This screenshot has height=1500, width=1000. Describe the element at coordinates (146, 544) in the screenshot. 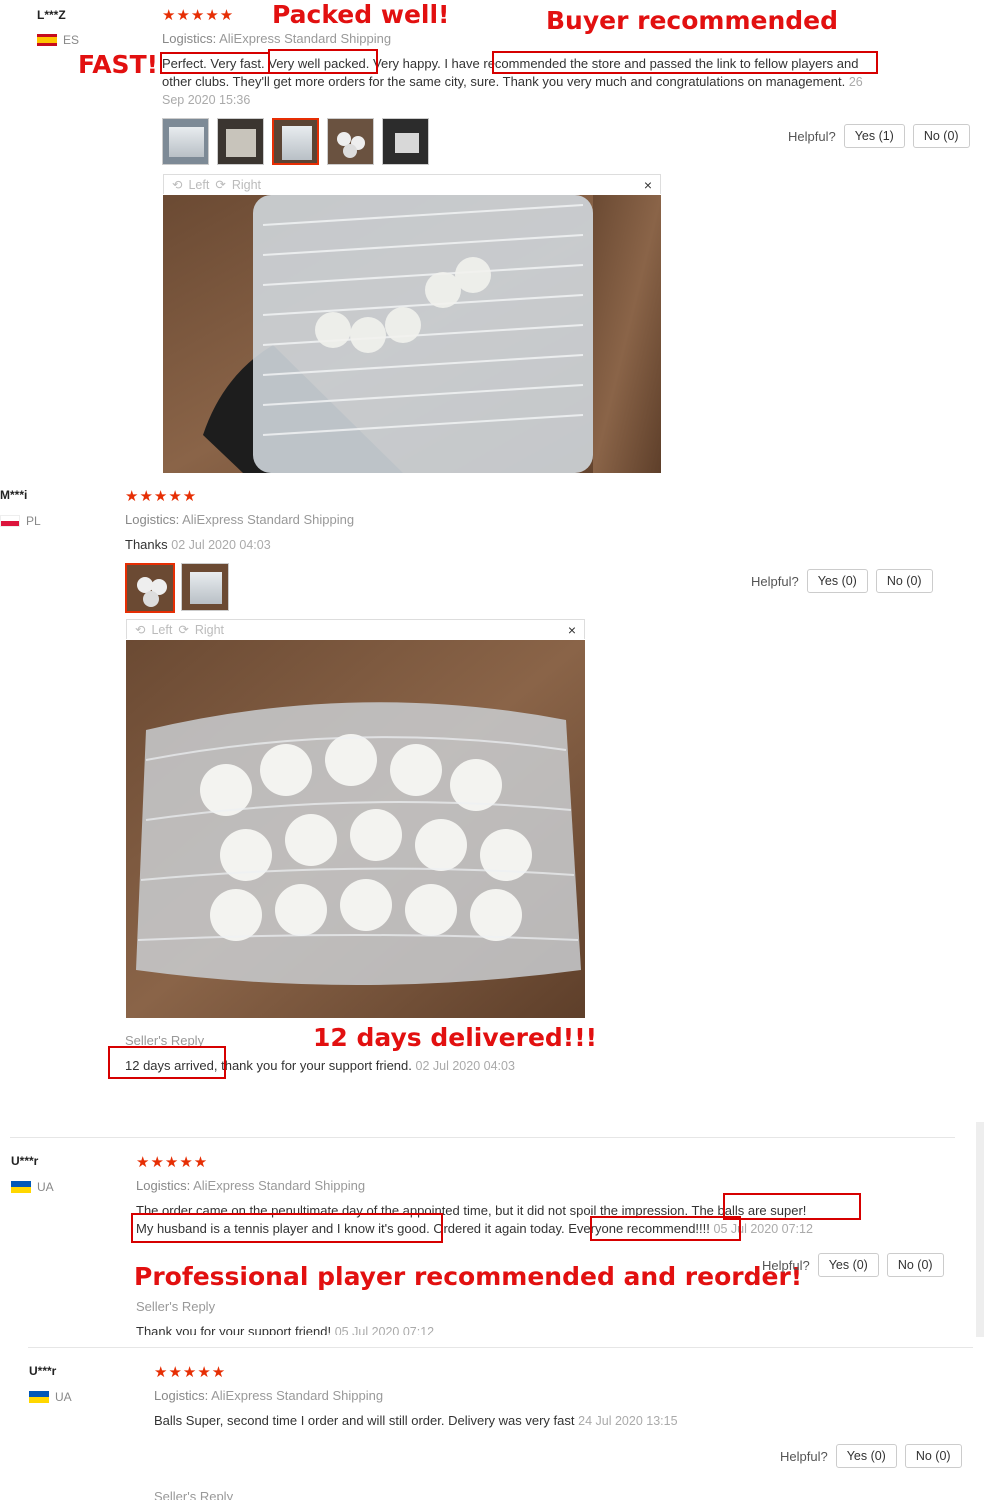

I see `review-text-part: Thanks` at that location.